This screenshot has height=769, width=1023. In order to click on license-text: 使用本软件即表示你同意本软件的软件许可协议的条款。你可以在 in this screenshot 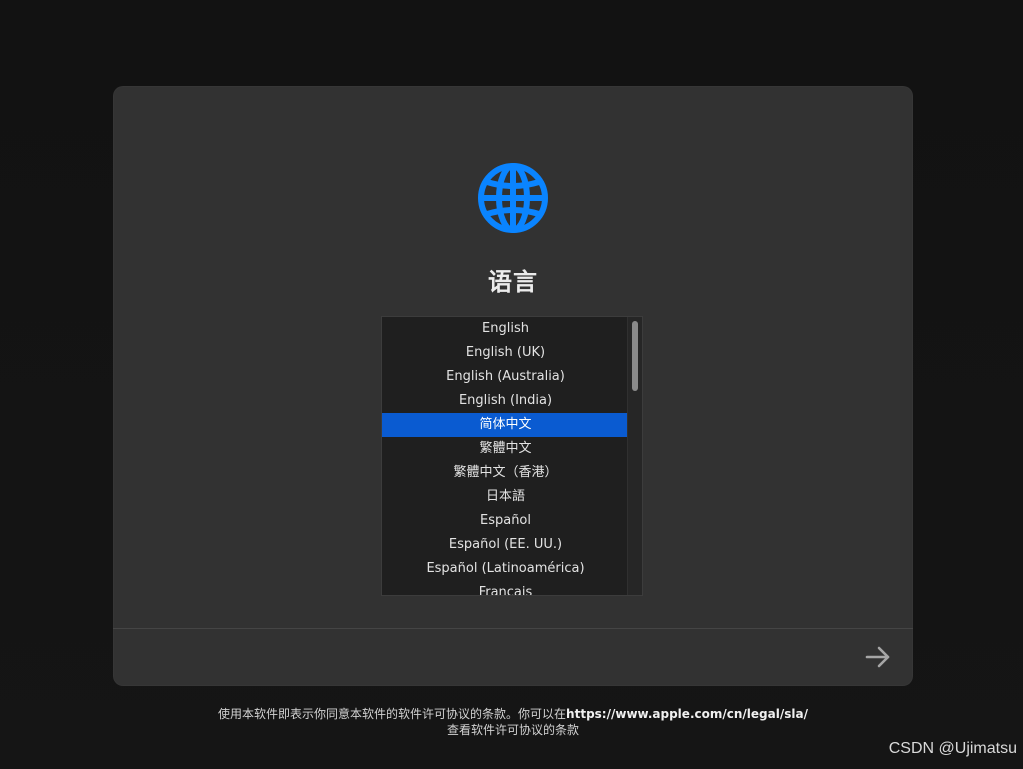, I will do `click(392, 714)`.